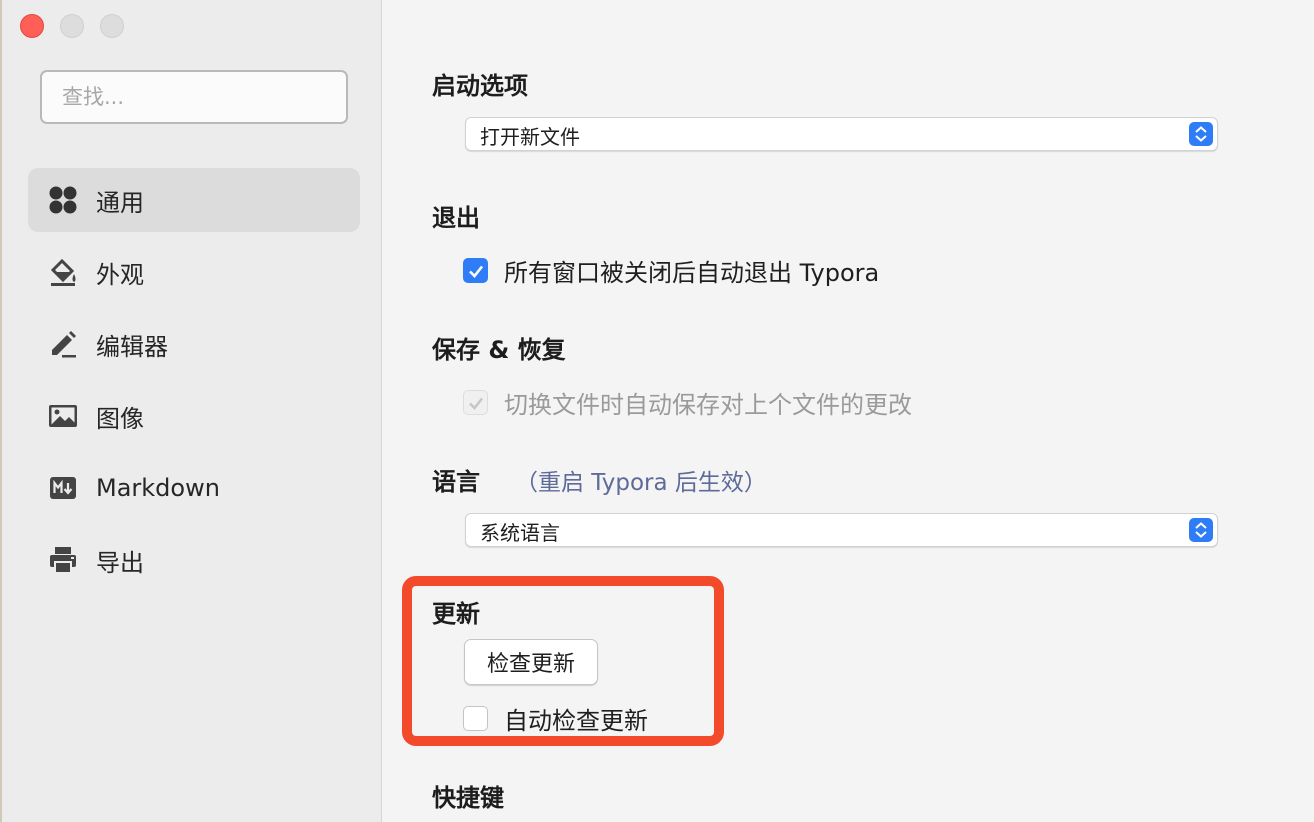 The image size is (1314, 822). I want to click on quit-option-label: 所有窗口被关闭后自动退出 Typora, so click(692, 273).